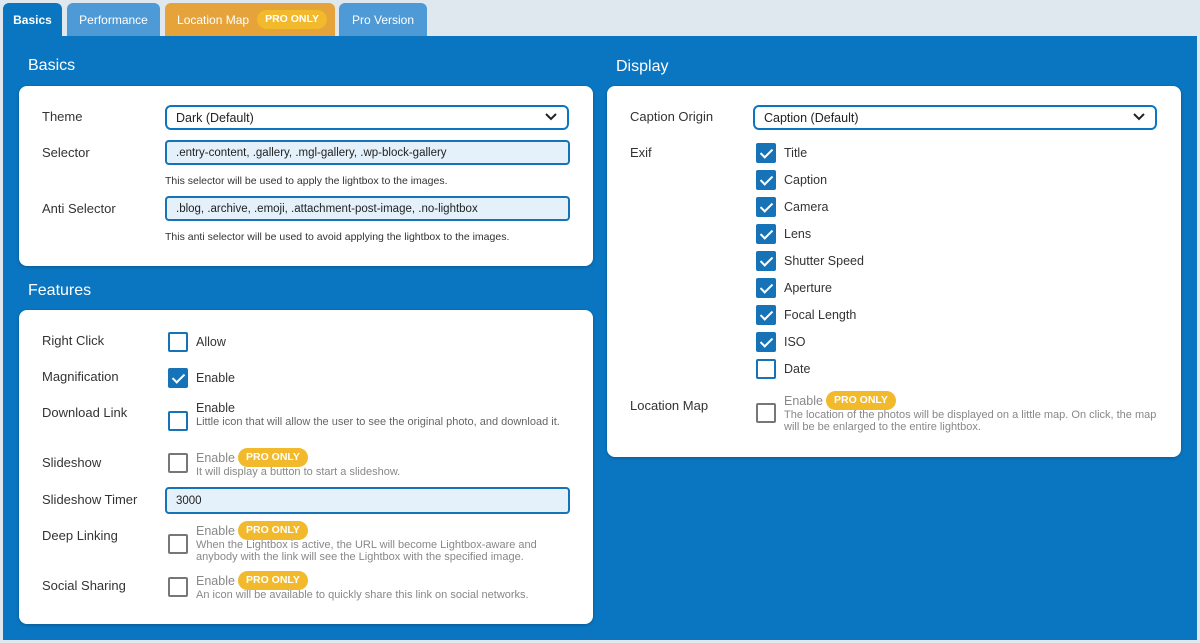 This screenshot has height=643, width=1200. What do you see at coordinates (641, 152) in the screenshot?
I see `exif-label: Exif` at bounding box center [641, 152].